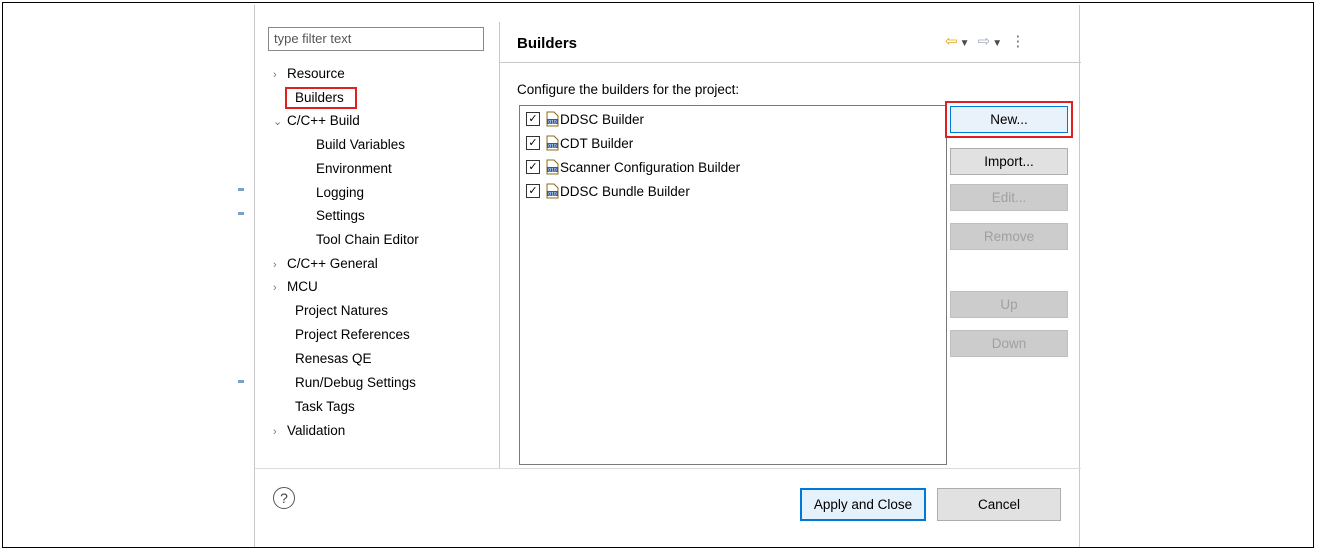 The height and width of the screenshot is (552, 1318). I want to click on builder-label: DDSC Bundle Builder, so click(625, 191).